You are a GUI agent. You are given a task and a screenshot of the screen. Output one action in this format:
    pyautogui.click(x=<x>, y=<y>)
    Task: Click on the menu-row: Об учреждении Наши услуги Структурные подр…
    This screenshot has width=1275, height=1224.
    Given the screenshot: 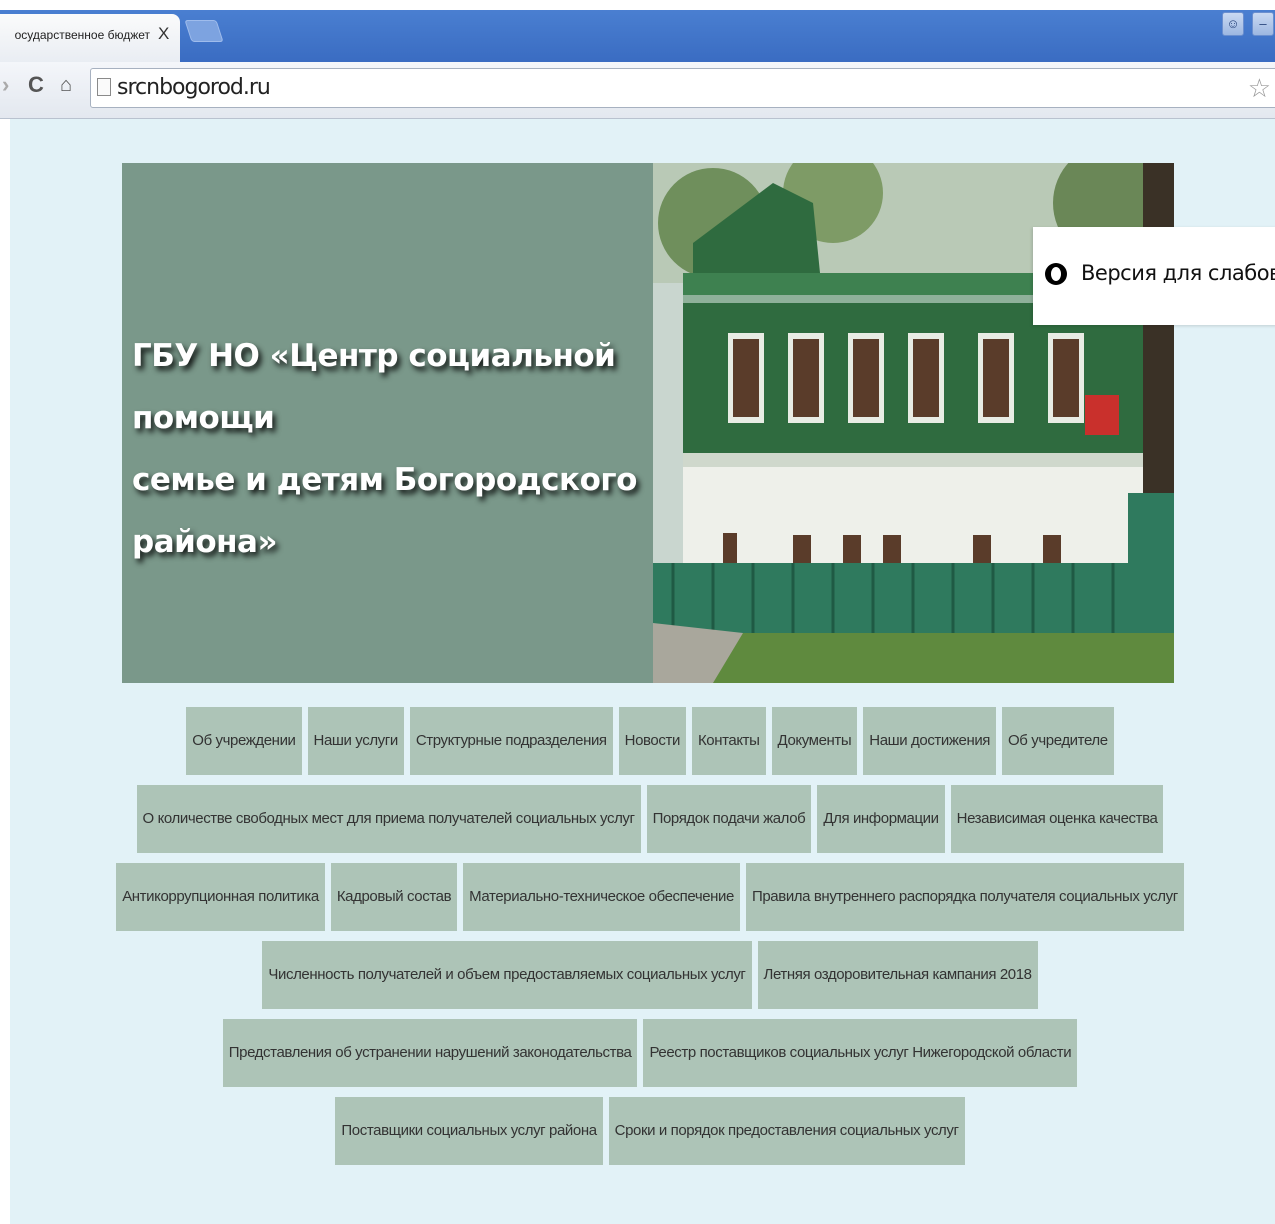 What is the action you would take?
    pyautogui.click(x=650, y=741)
    